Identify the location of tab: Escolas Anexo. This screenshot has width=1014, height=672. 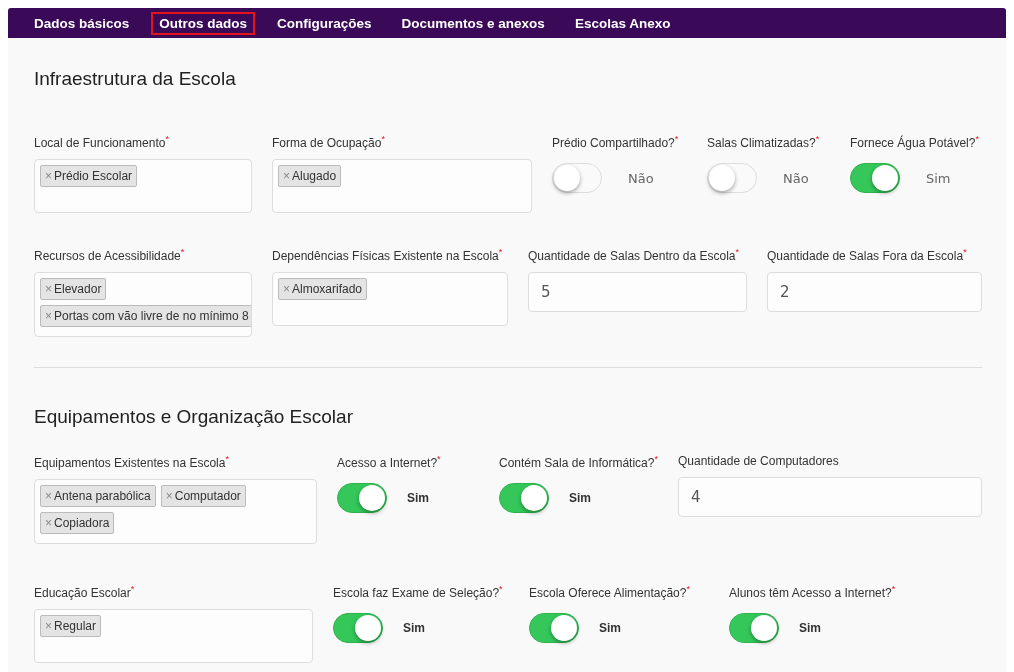
(622, 23).